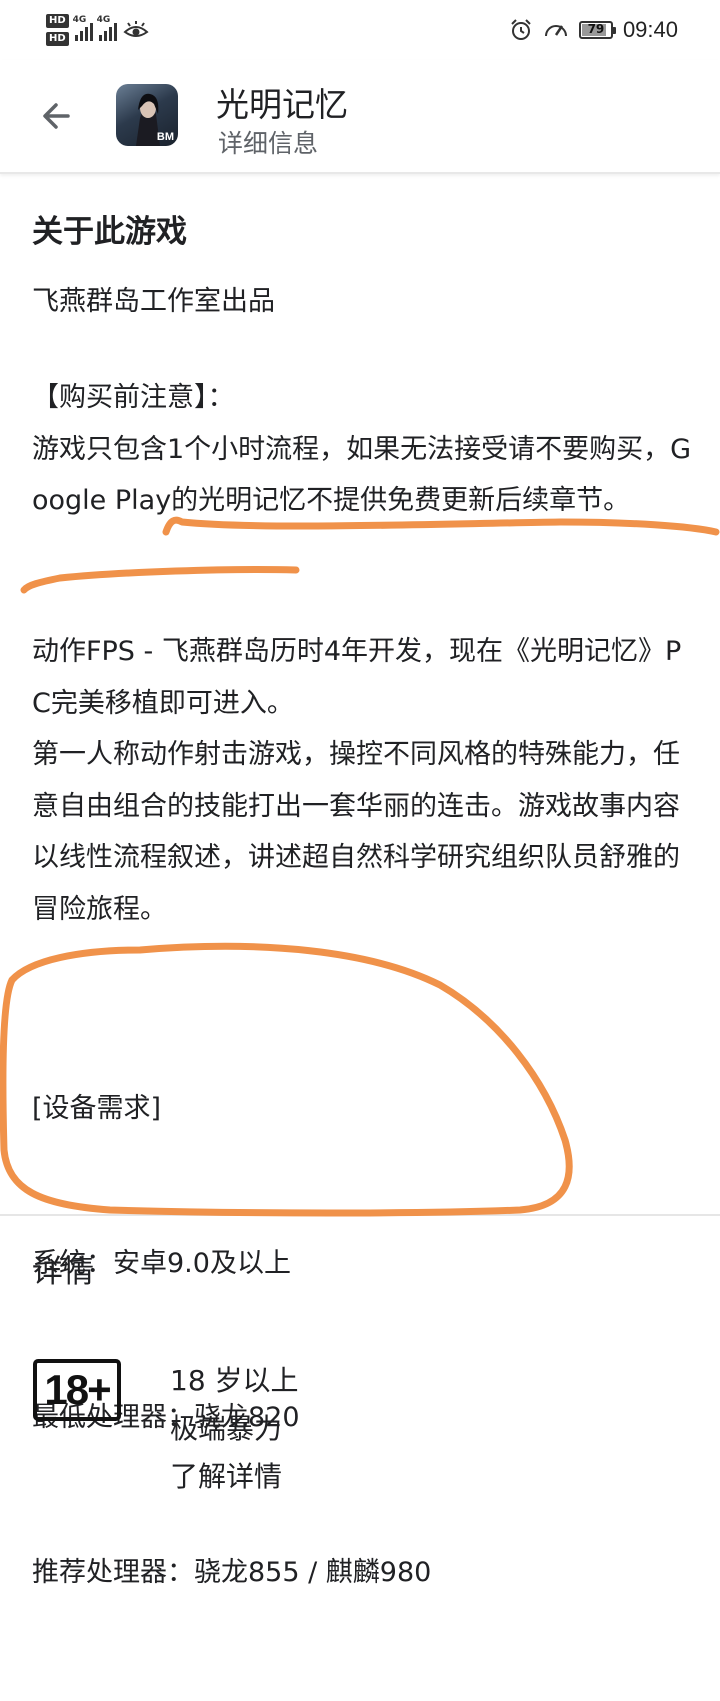 This screenshot has height=1701, width=720. I want to click on hd-badge-2: HD, so click(57, 39).